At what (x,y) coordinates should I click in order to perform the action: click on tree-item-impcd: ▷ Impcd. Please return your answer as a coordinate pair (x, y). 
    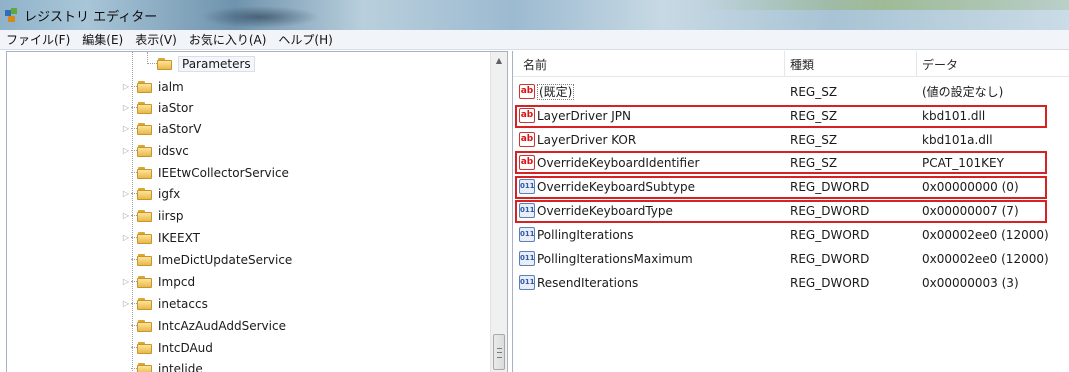
    Looking at the image, I should click on (158, 281).